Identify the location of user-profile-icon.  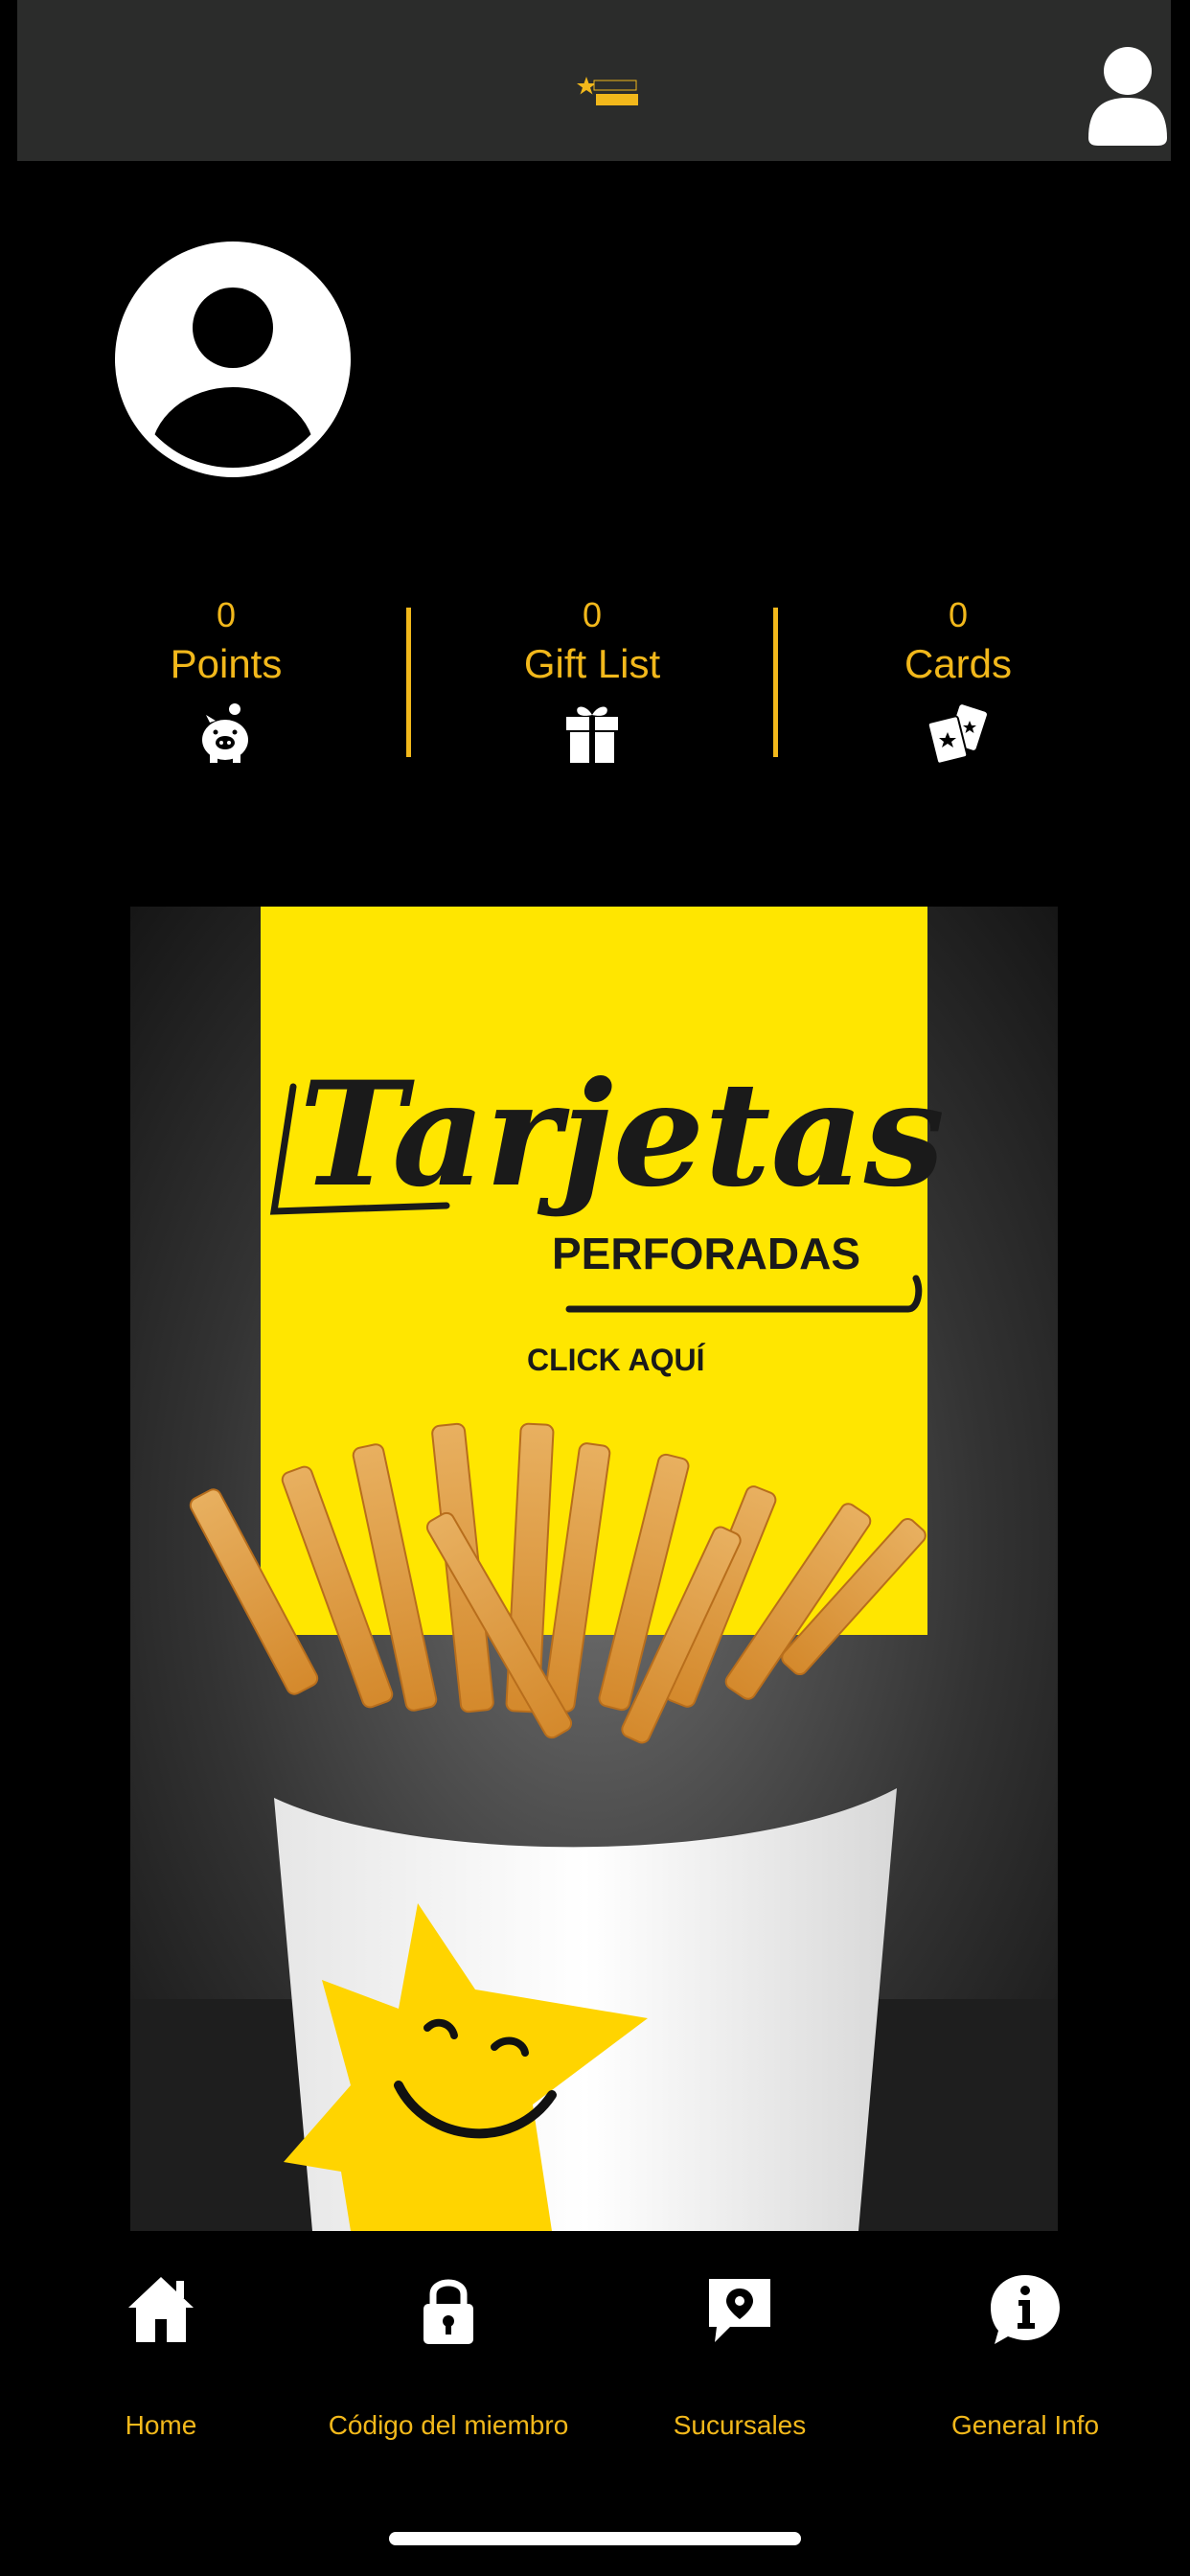
(1128, 95).